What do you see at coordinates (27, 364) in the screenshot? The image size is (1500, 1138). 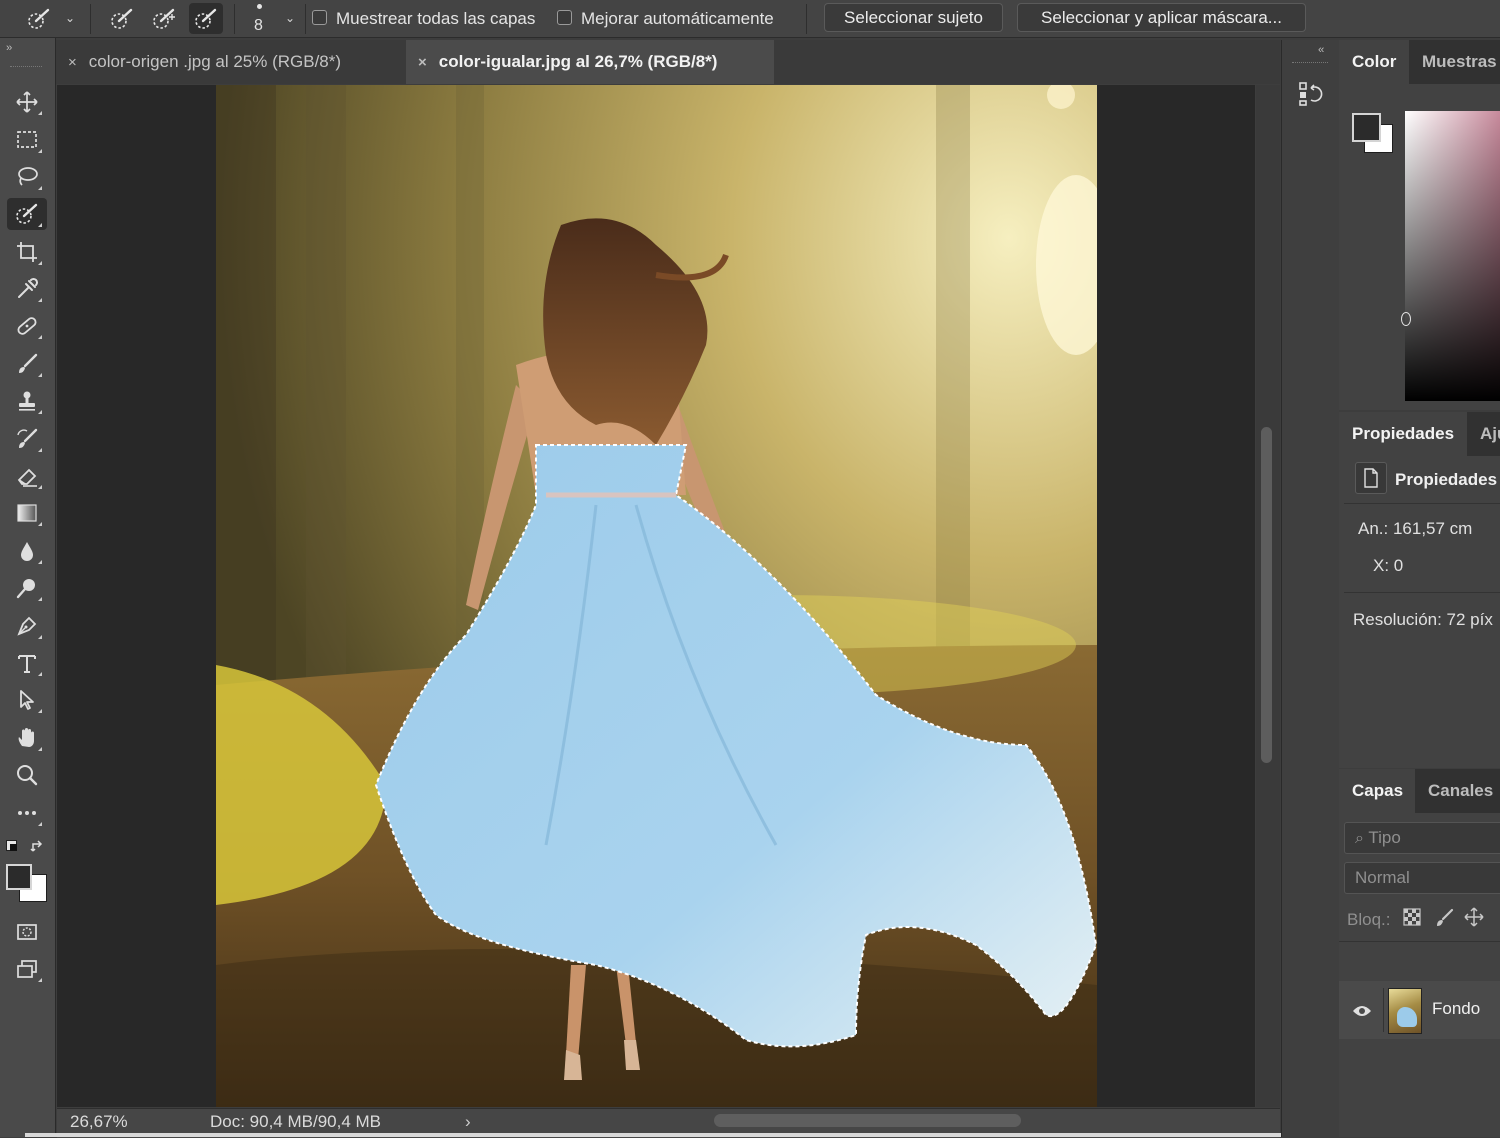 I see `brush-tool` at bounding box center [27, 364].